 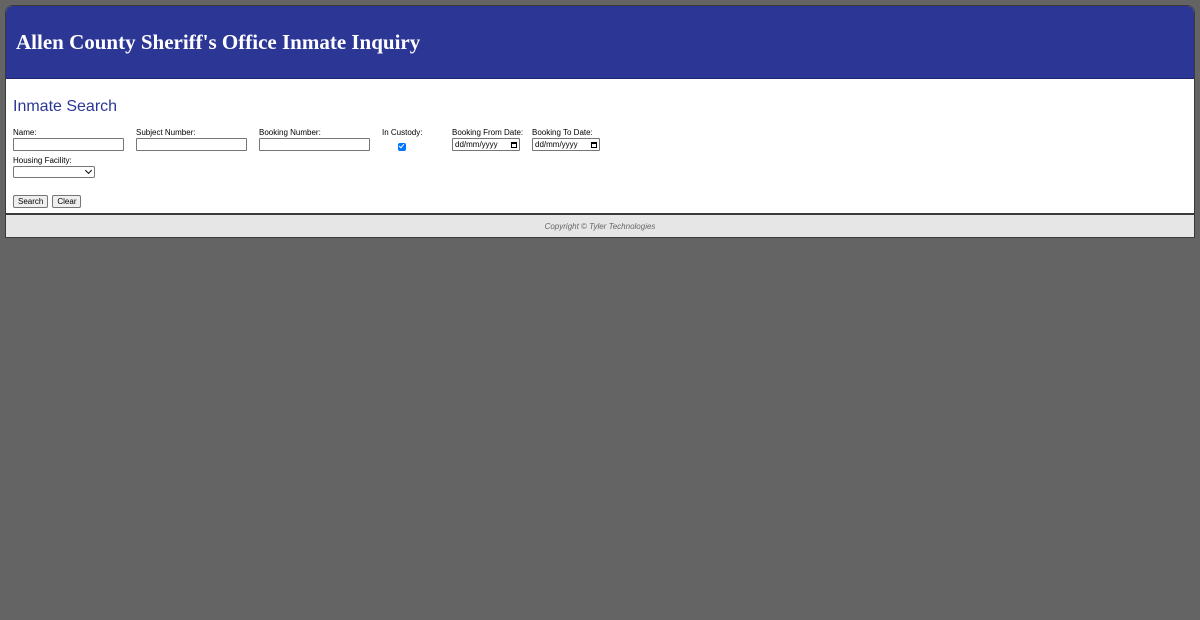 What do you see at coordinates (65, 106) in the screenshot?
I see `section-title: Inmate Search` at bounding box center [65, 106].